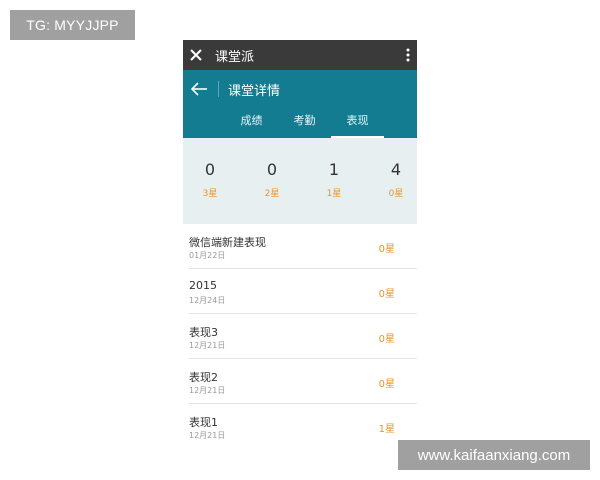  I want to click on stat-count: 4, so click(396, 169).